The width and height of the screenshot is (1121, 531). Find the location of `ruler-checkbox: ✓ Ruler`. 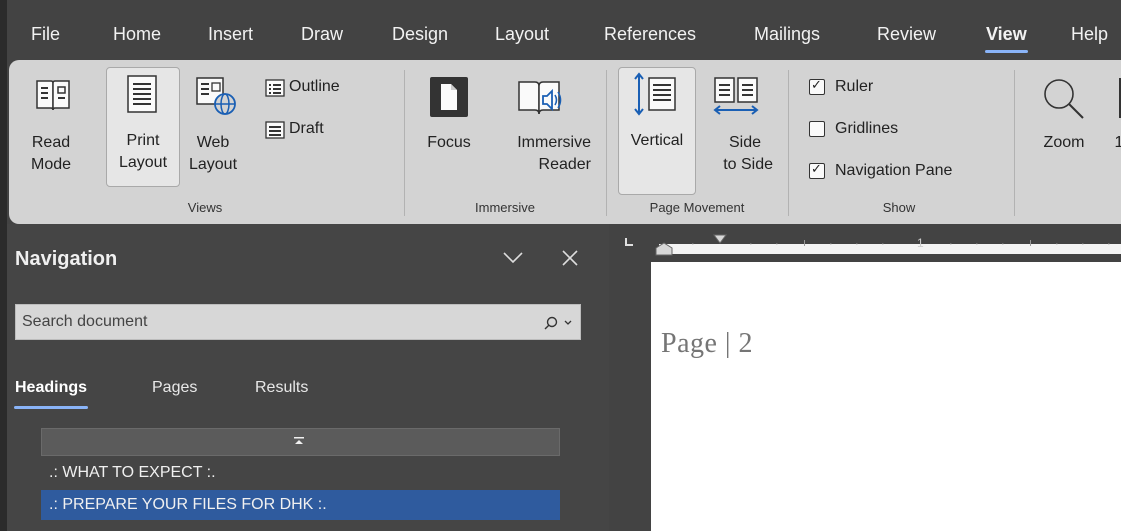

ruler-checkbox: ✓ Ruler is located at coordinates (859, 88).